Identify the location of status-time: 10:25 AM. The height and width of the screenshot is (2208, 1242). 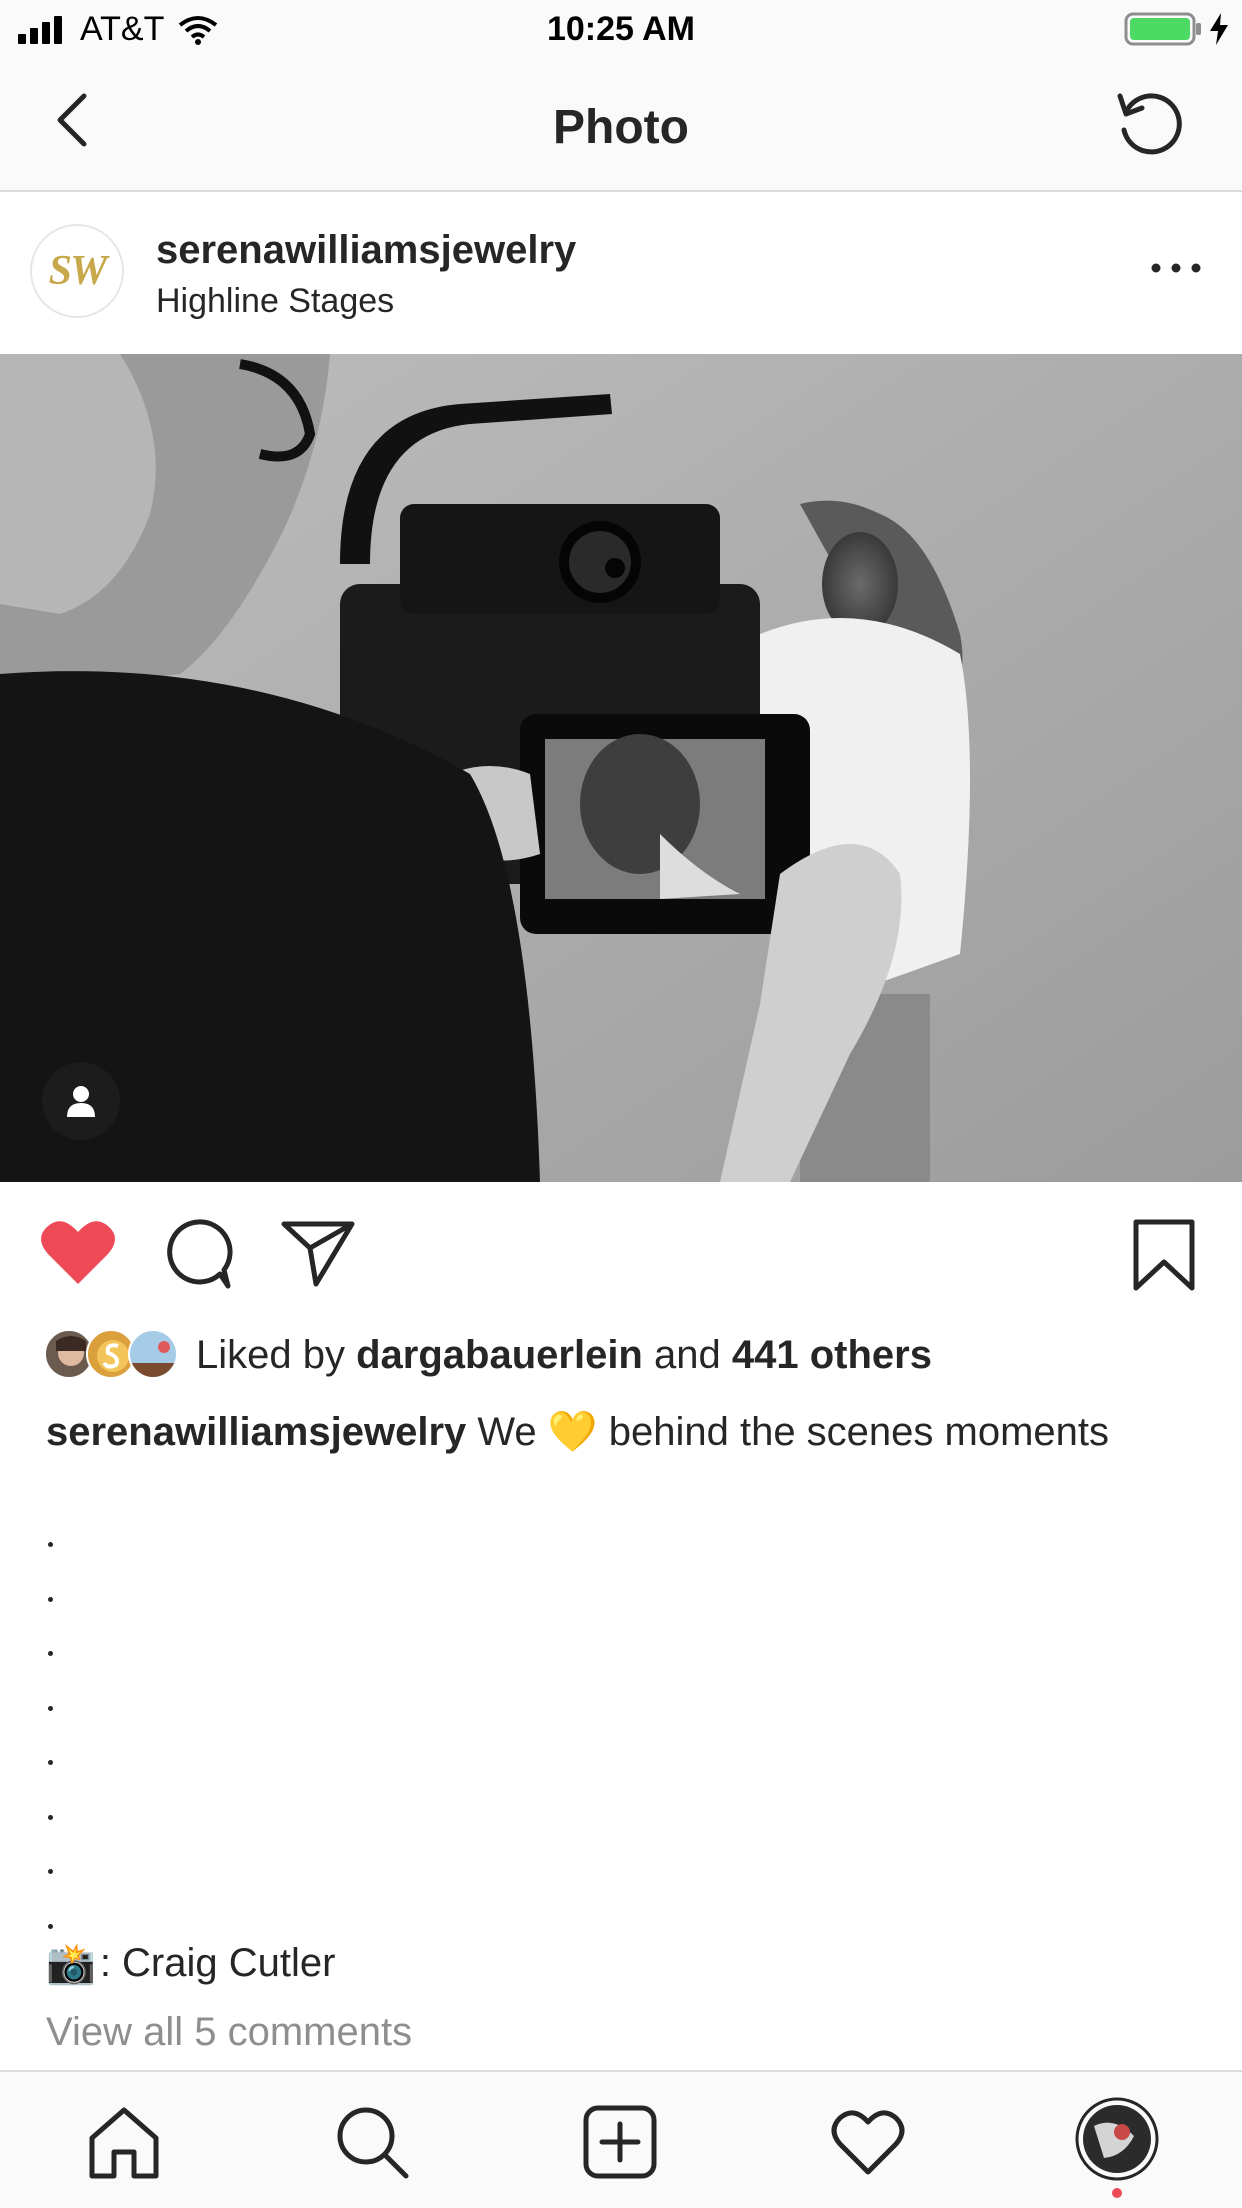
(621, 29).